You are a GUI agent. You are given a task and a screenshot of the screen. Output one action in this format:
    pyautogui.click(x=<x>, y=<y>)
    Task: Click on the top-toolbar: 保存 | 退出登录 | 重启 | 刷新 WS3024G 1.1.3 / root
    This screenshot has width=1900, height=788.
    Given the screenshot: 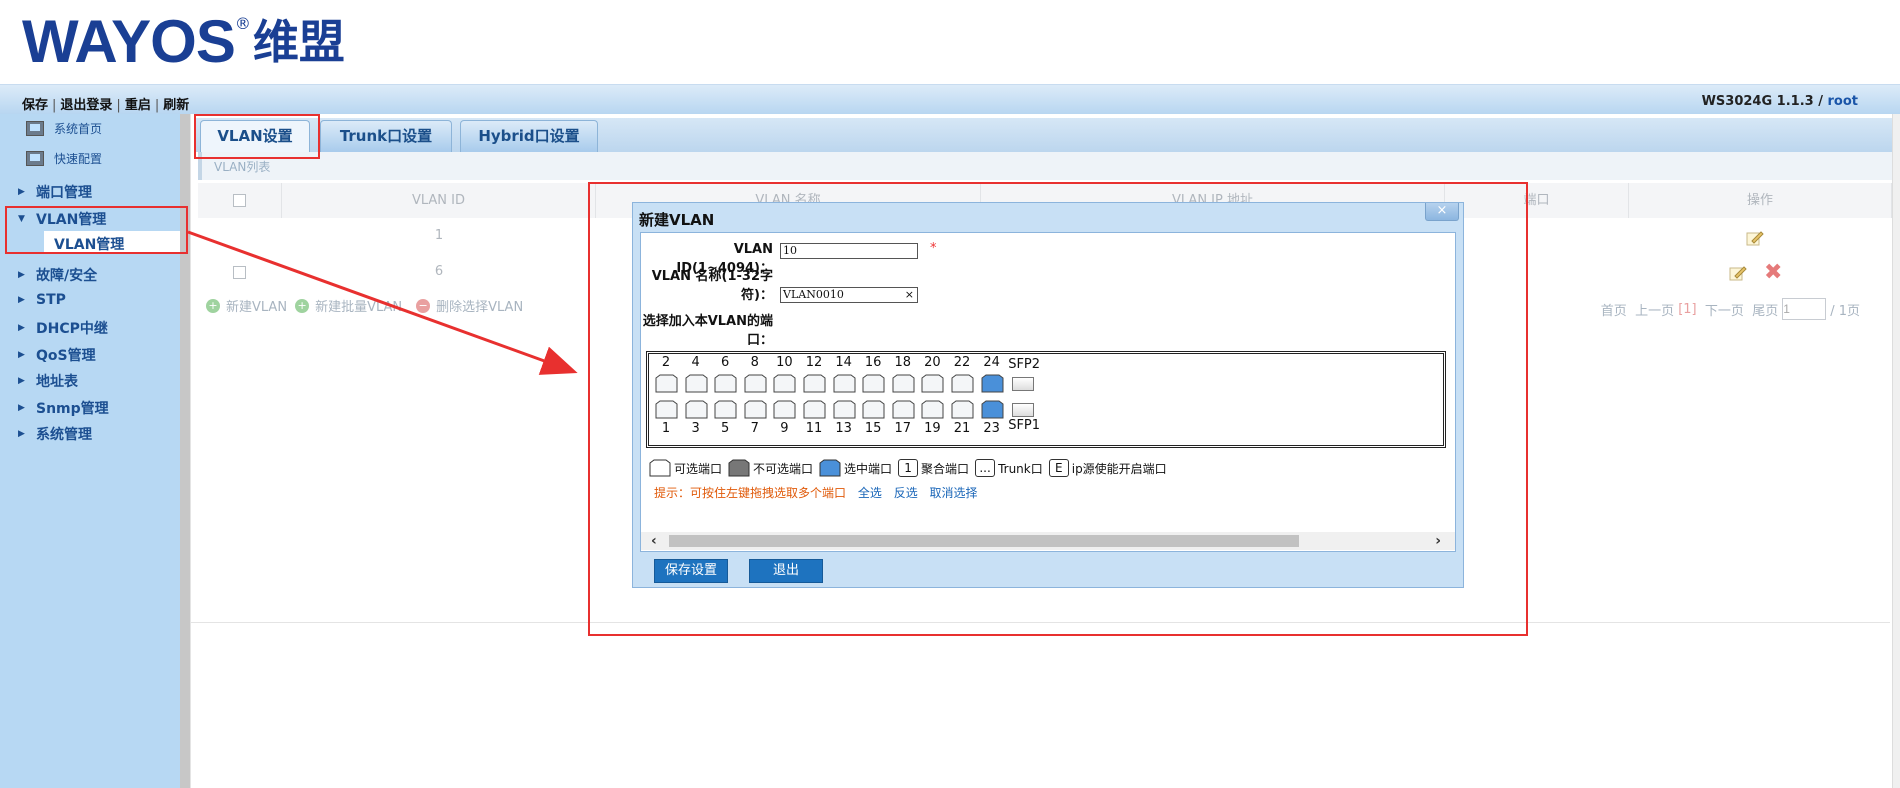 What is the action you would take?
    pyautogui.click(x=950, y=99)
    